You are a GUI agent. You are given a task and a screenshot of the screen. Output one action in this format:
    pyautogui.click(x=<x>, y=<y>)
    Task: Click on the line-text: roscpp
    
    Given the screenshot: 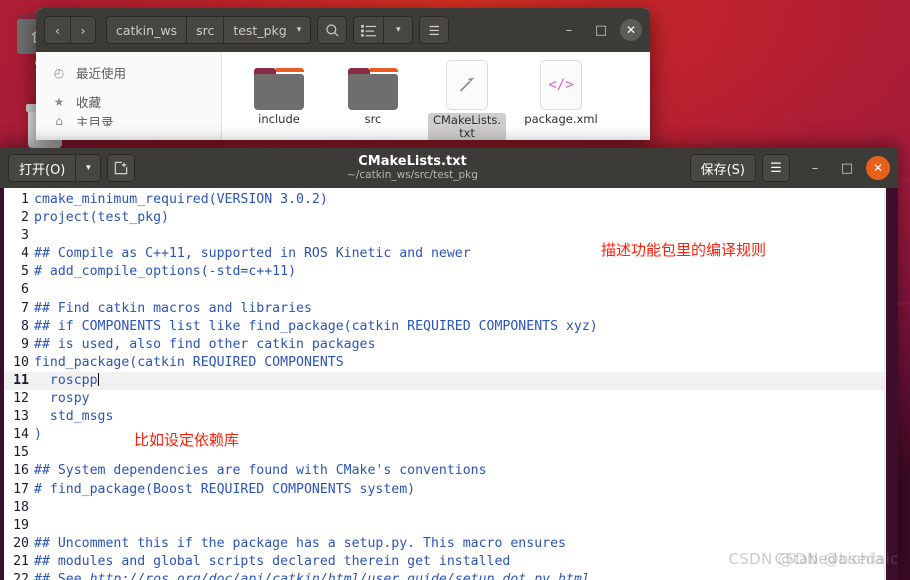 What is the action you would take?
    pyautogui.click(x=66, y=380)
    